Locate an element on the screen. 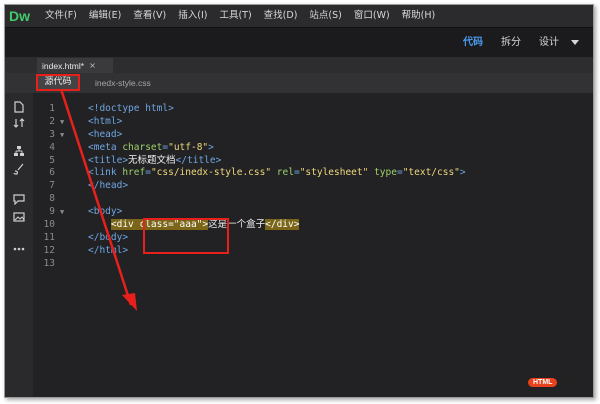  menu-item: 查找(D) is located at coordinates (281, 16).